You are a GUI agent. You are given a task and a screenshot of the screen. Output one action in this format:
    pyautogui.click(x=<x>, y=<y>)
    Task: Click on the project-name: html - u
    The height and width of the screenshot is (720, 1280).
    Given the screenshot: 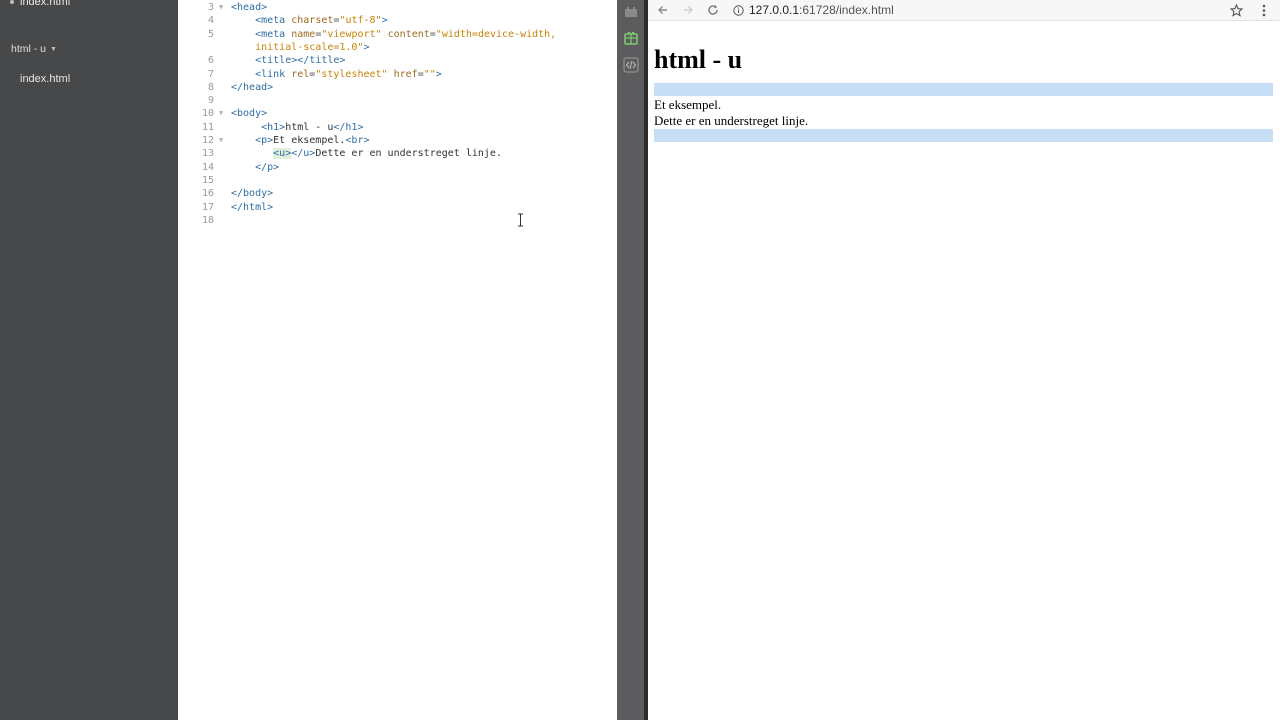 What is the action you would take?
    pyautogui.click(x=29, y=49)
    